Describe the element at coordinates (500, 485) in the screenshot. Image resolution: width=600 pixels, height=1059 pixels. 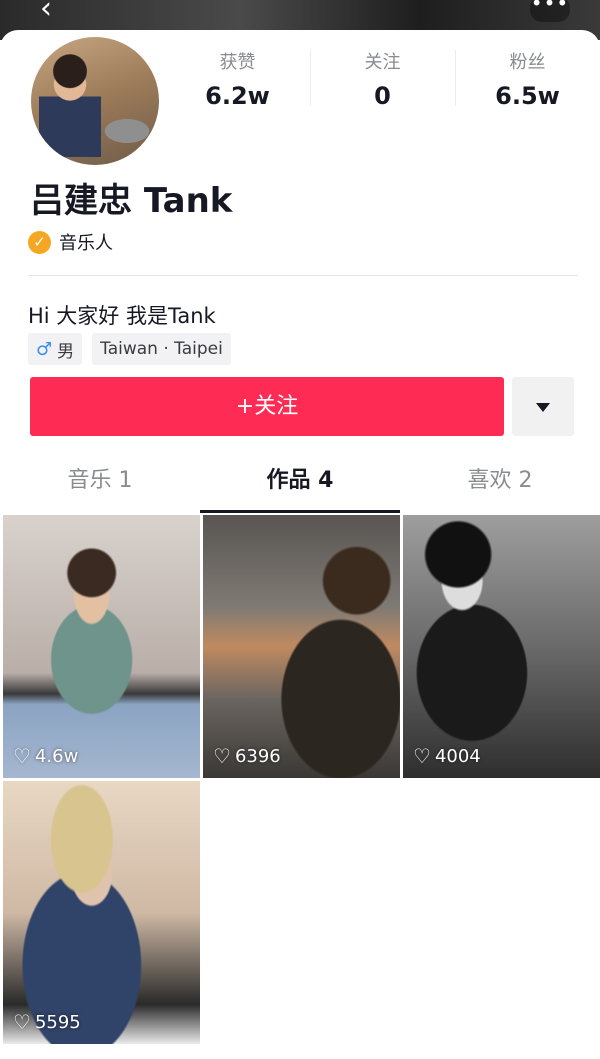
I see `tab-likes: 喜欢 2` at that location.